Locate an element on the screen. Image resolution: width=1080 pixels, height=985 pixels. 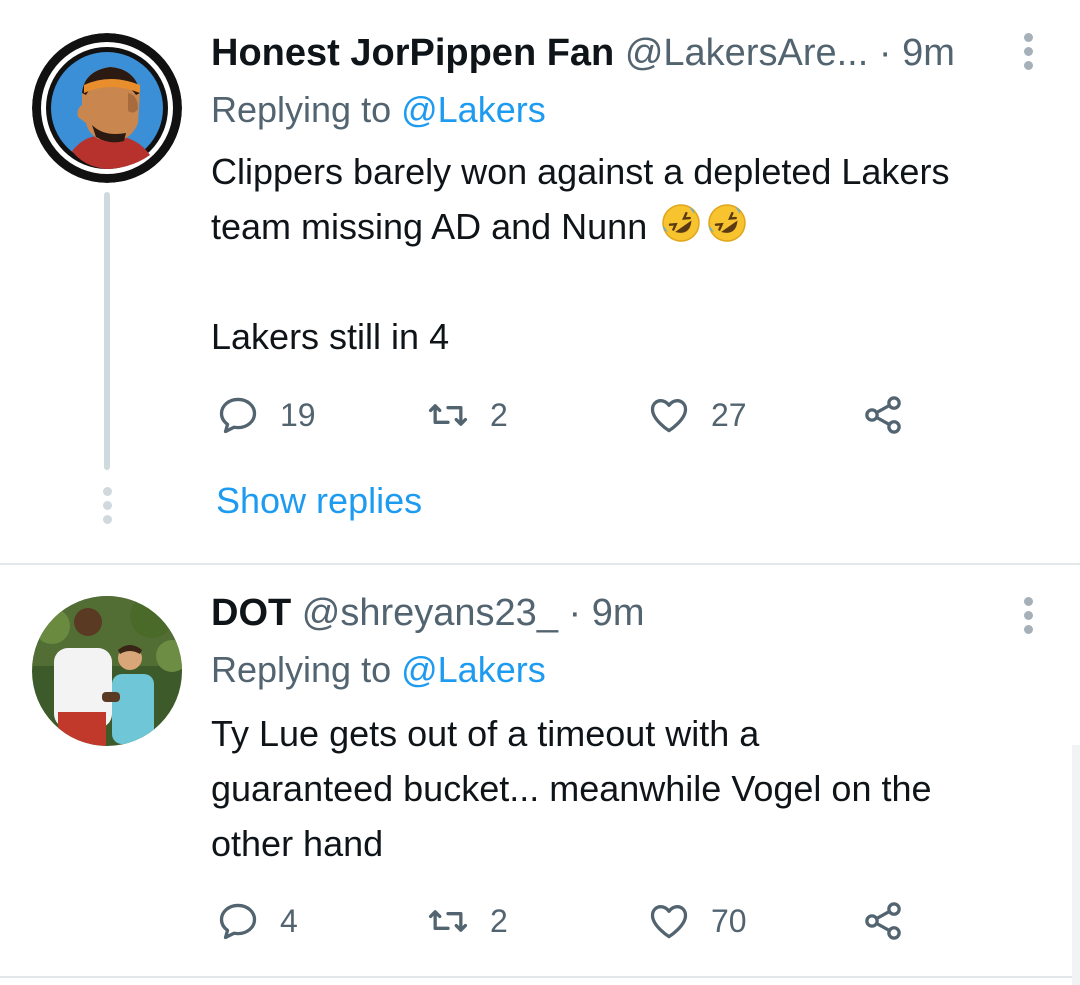
like-button: 27 is located at coordinates (697, 415).